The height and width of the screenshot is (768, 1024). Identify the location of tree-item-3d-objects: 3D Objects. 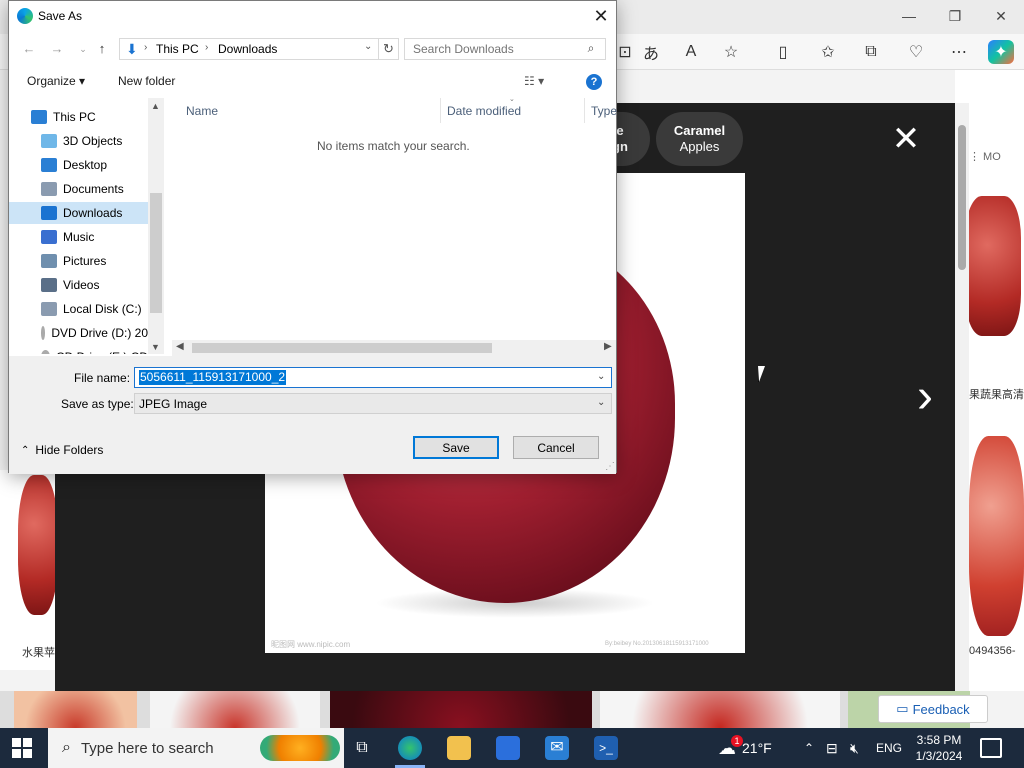
(78, 141).